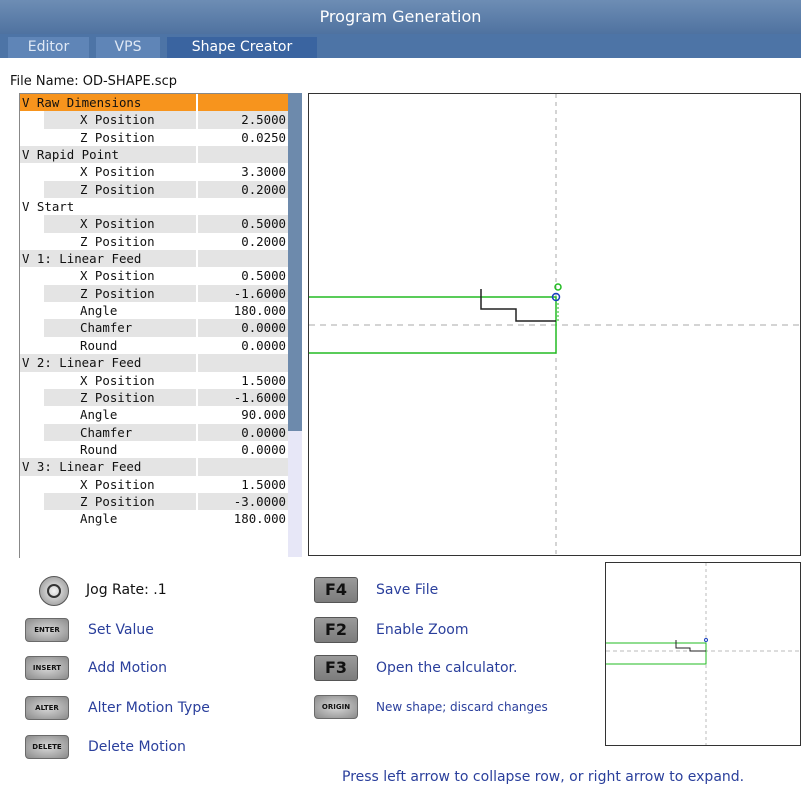 Image resolution: width=801 pixels, height=790 pixels. Describe the element at coordinates (400, 46) in the screenshot. I see `tab-bar: Editor VPS Shape Creator` at that location.